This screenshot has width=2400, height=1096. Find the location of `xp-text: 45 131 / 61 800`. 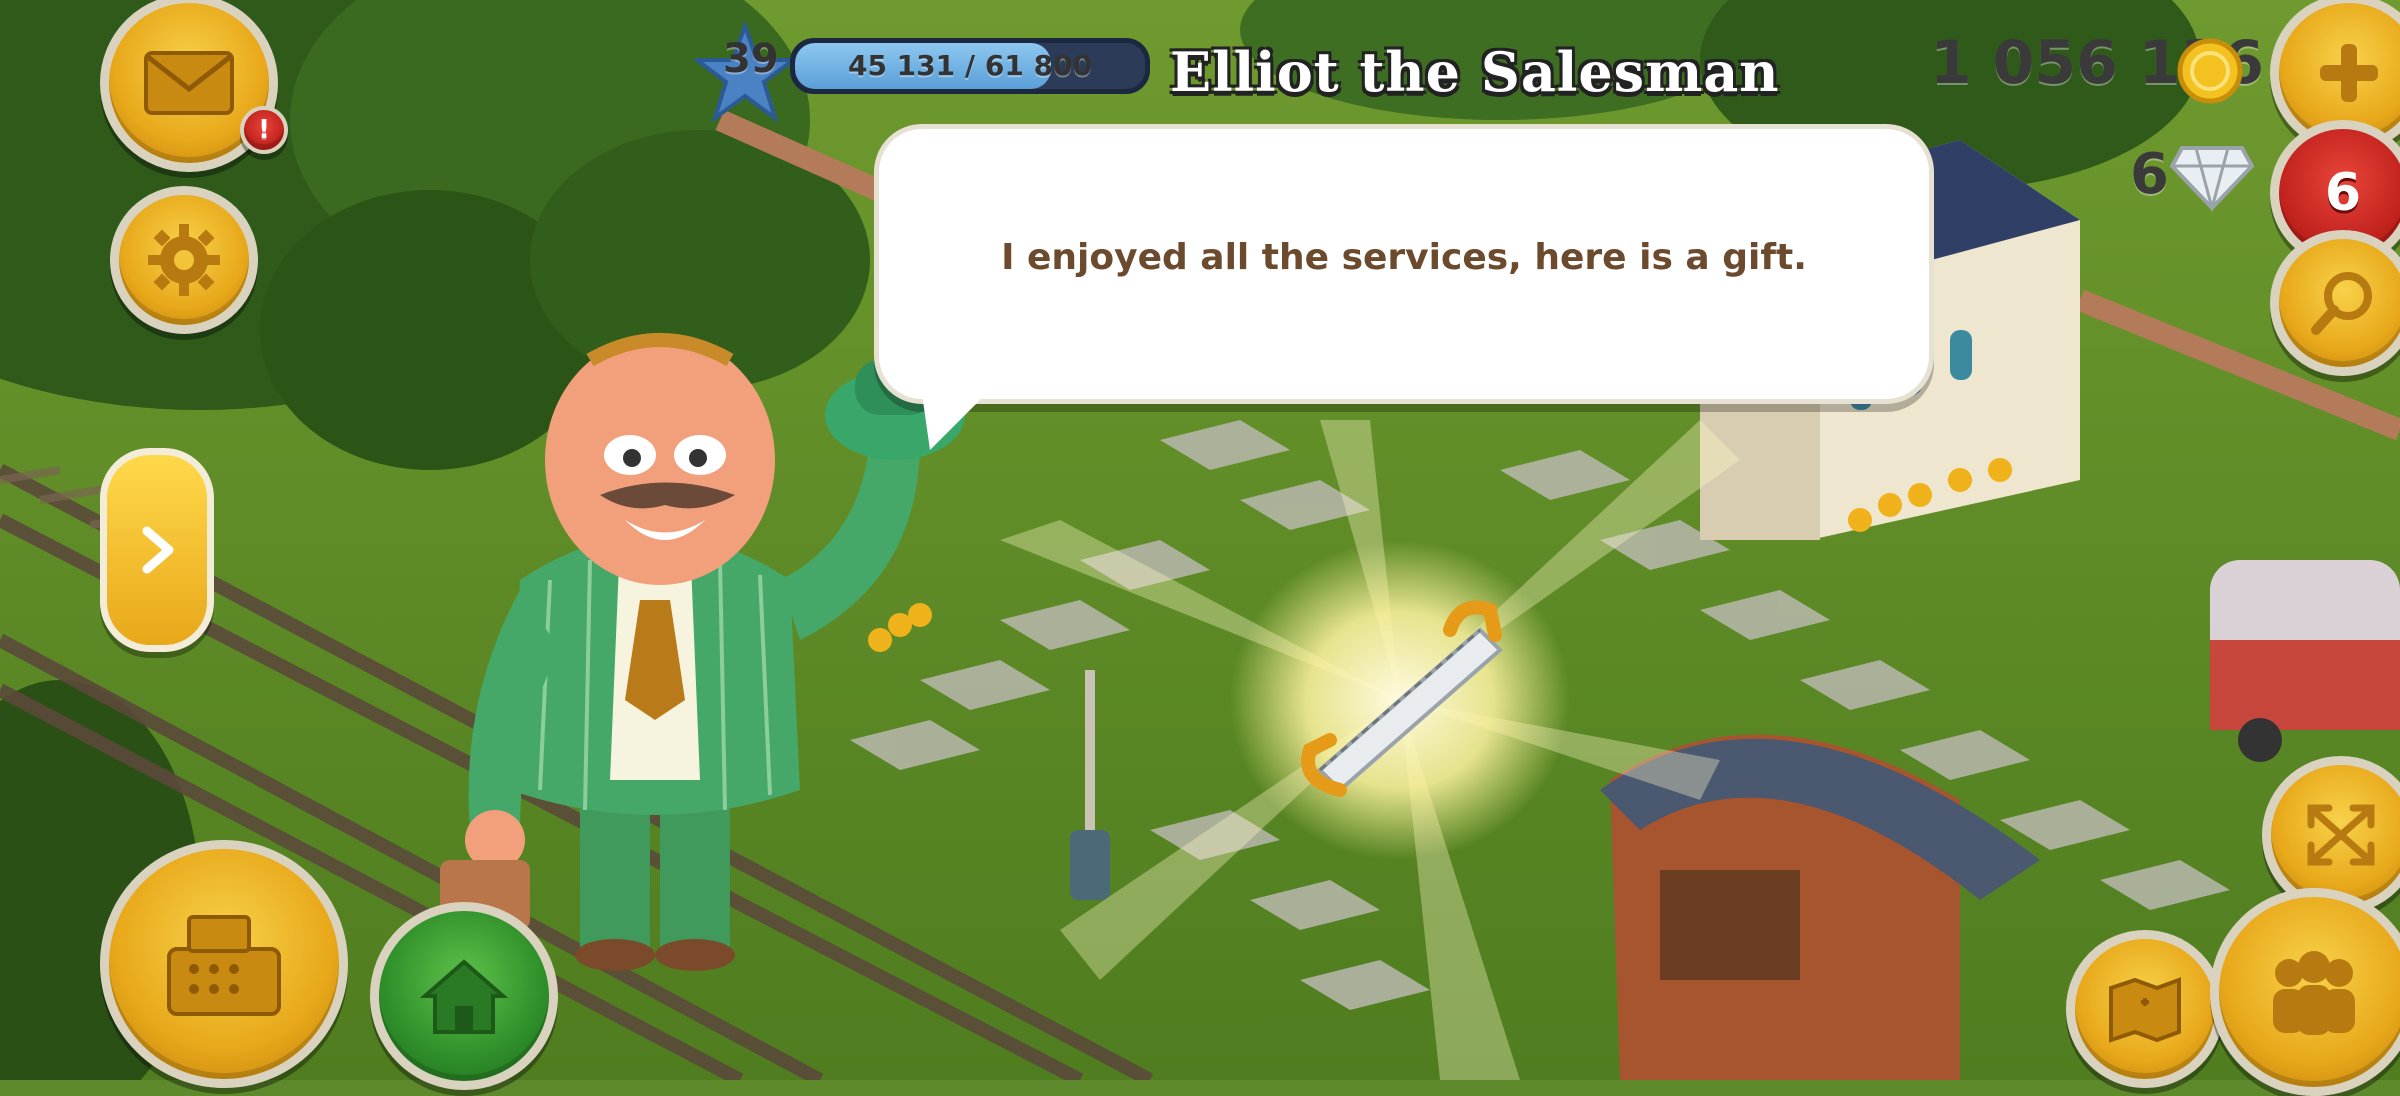

xp-text: 45 131 / 61 800 is located at coordinates (970, 65).